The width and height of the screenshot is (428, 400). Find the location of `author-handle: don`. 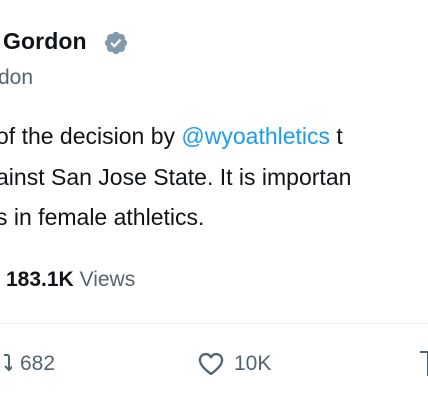

author-handle: don is located at coordinates (16, 78).